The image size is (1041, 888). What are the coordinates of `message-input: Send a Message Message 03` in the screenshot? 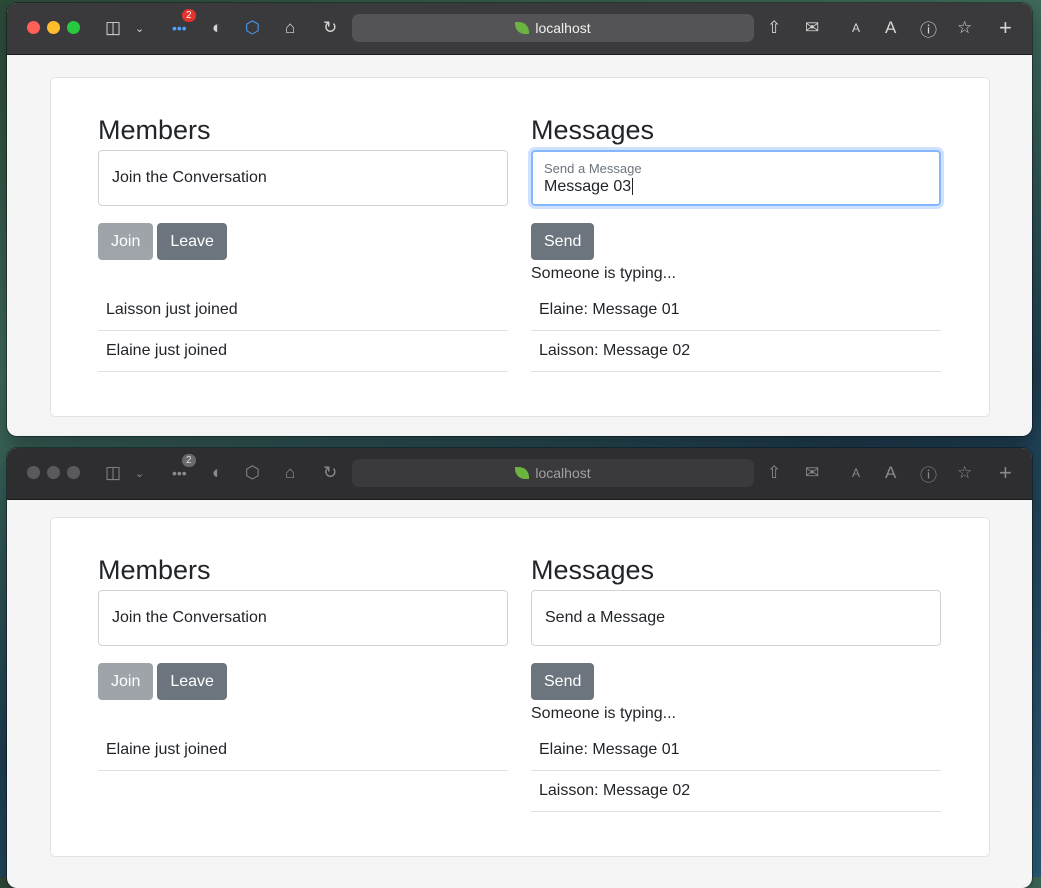 It's located at (736, 178).